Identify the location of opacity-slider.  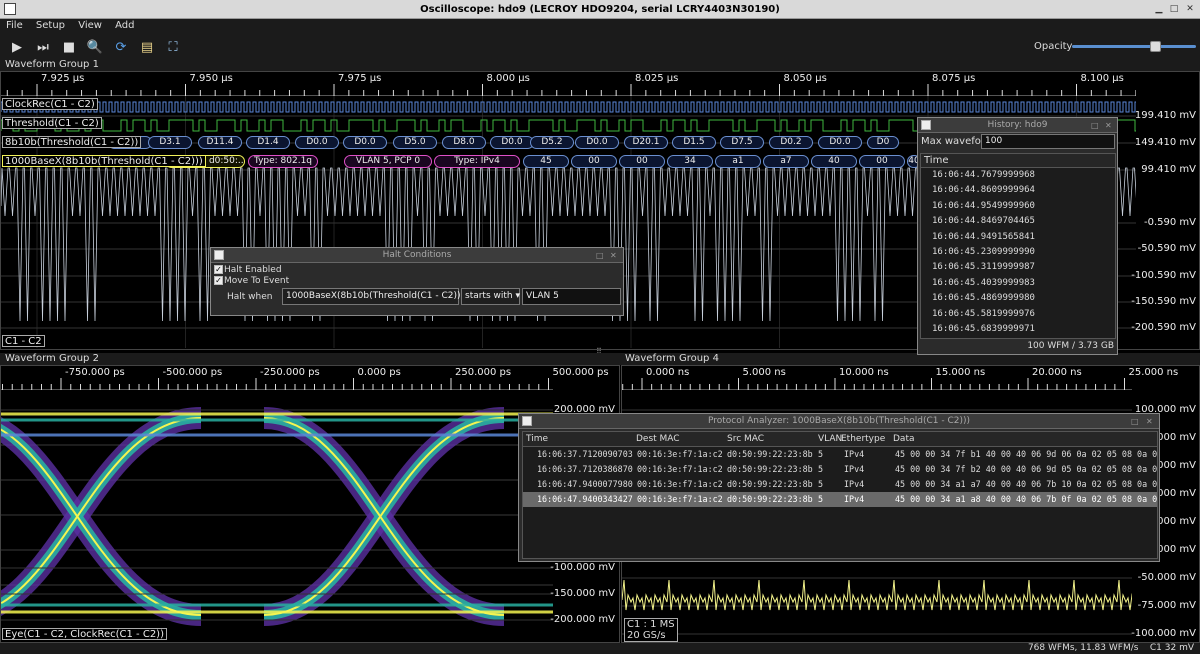
(1134, 46).